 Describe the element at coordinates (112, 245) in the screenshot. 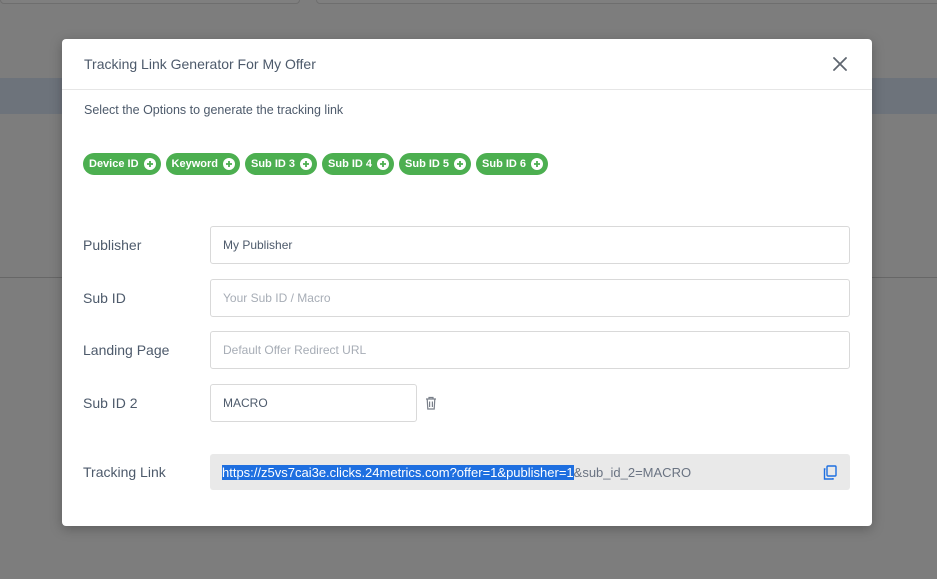

I see `publisher-label: Publisher` at that location.